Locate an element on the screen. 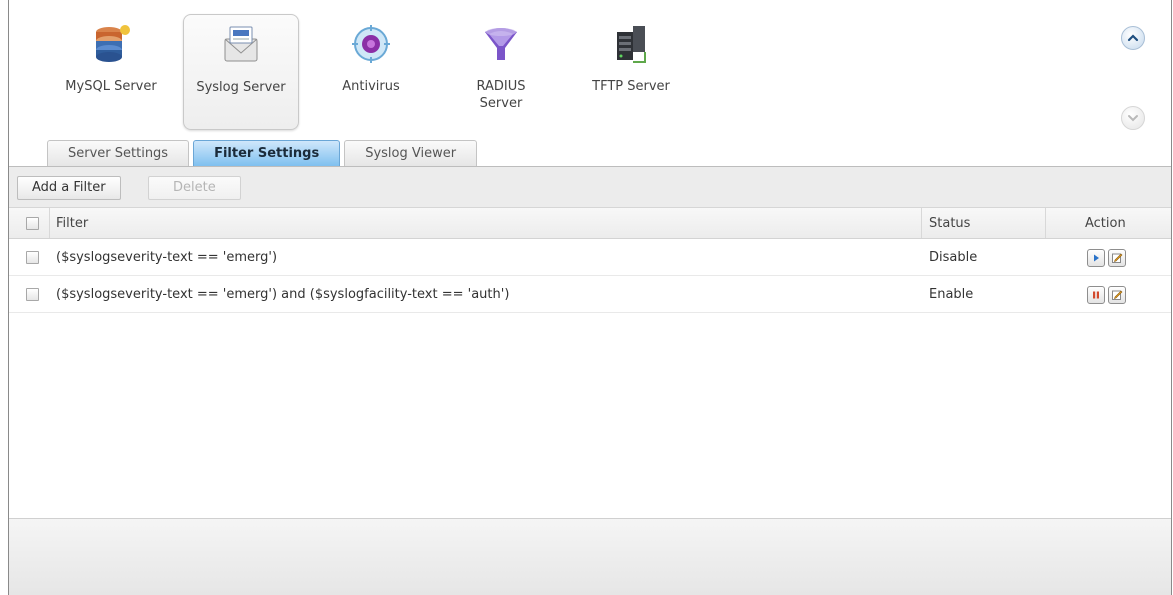 The height and width of the screenshot is (595, 1173). tftp-server-icon is located at coordinates (631, 44).